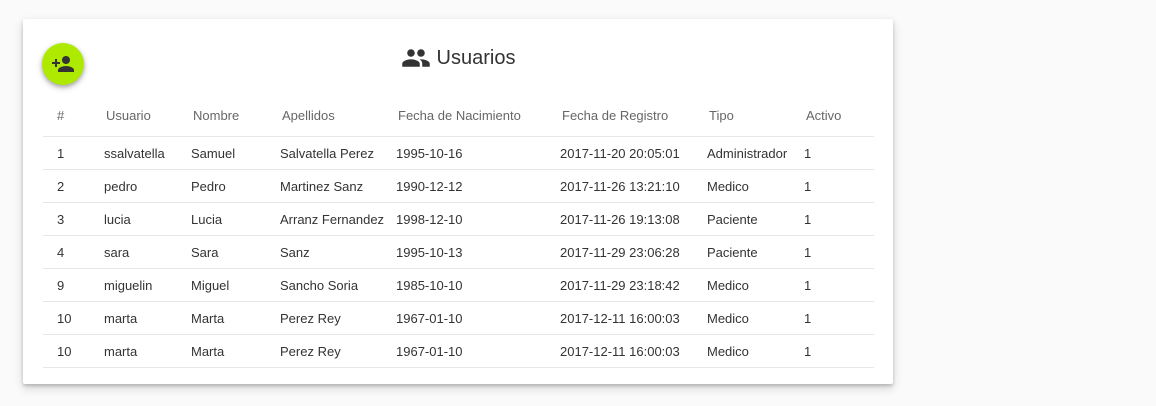  What do you see at coordinates (147, 186) in the screenshot?
I see `cell-usuario: pedro` at bounding box center [147, 186].